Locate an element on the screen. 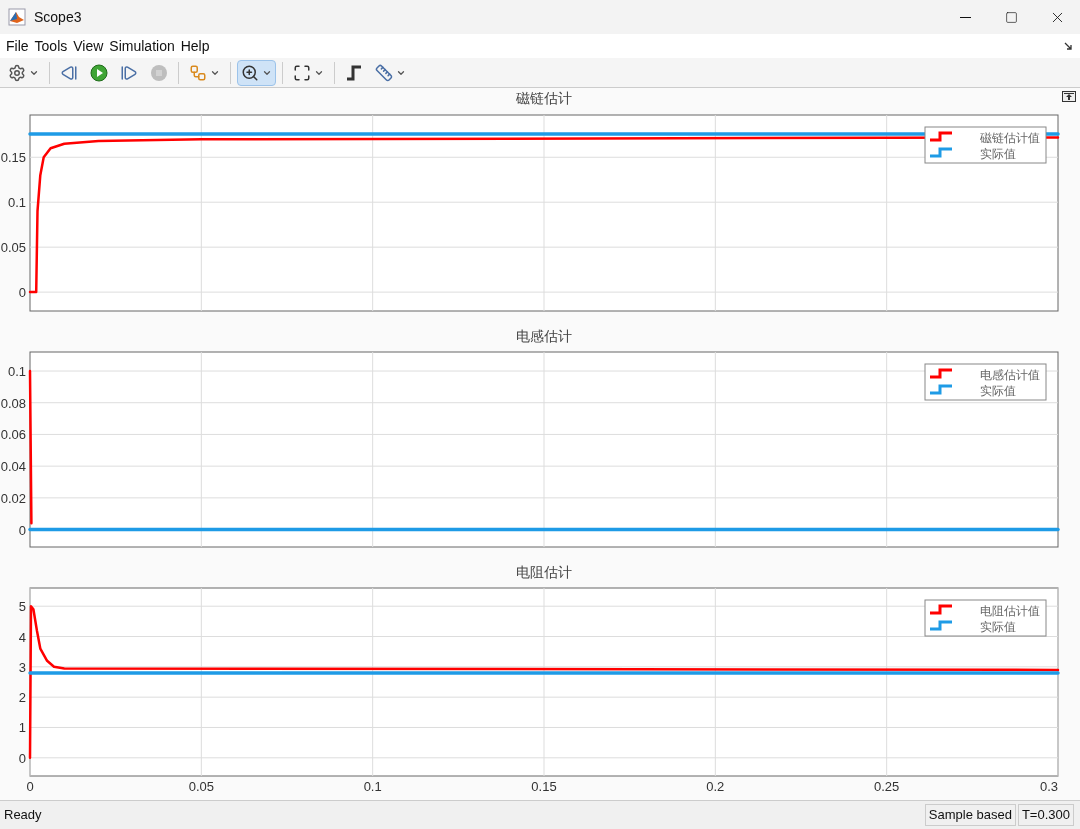  diagram-icon is located at coordinates (198, 72).